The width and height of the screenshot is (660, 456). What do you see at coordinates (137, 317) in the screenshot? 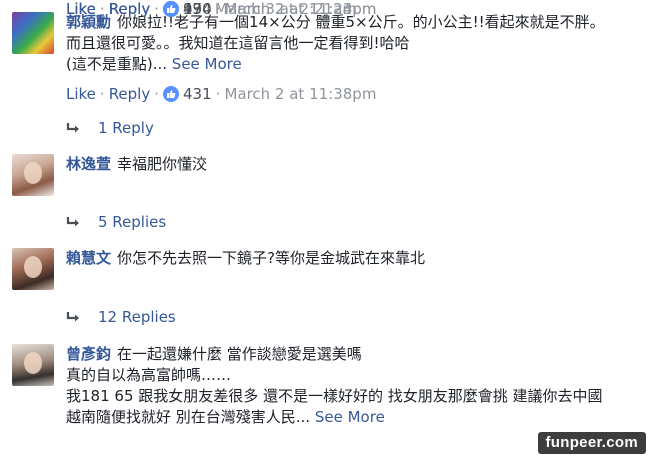
I see `replies-count: 12 Replies` at bounding box center [137, 317].